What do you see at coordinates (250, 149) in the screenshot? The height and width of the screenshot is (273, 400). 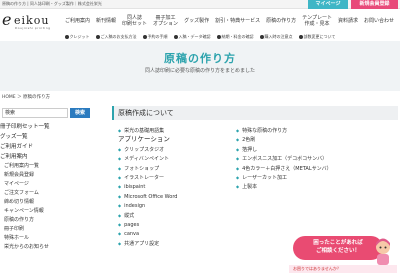 I see `guide-link-label: 箔押し` at bounding box center [250, 149].